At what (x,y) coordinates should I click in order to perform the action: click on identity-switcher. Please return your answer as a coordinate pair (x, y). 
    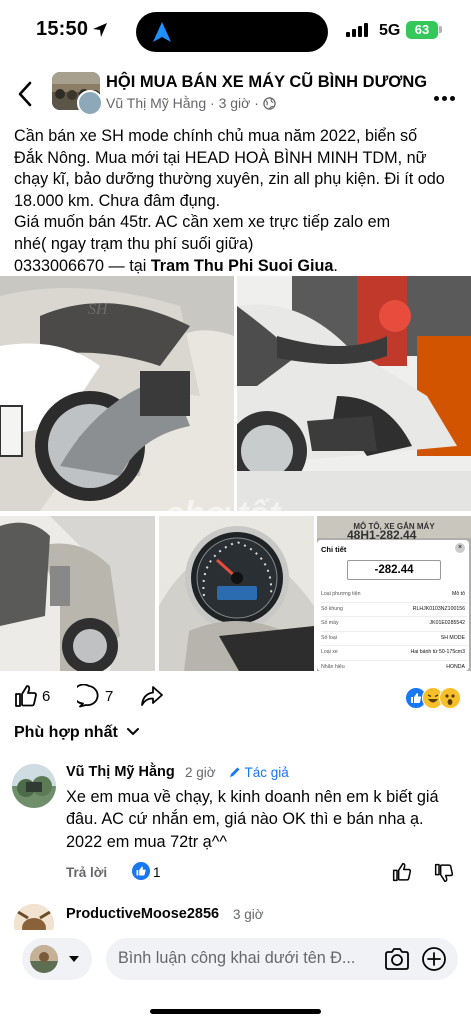
    Looking at the image, I should click on (57, 959).